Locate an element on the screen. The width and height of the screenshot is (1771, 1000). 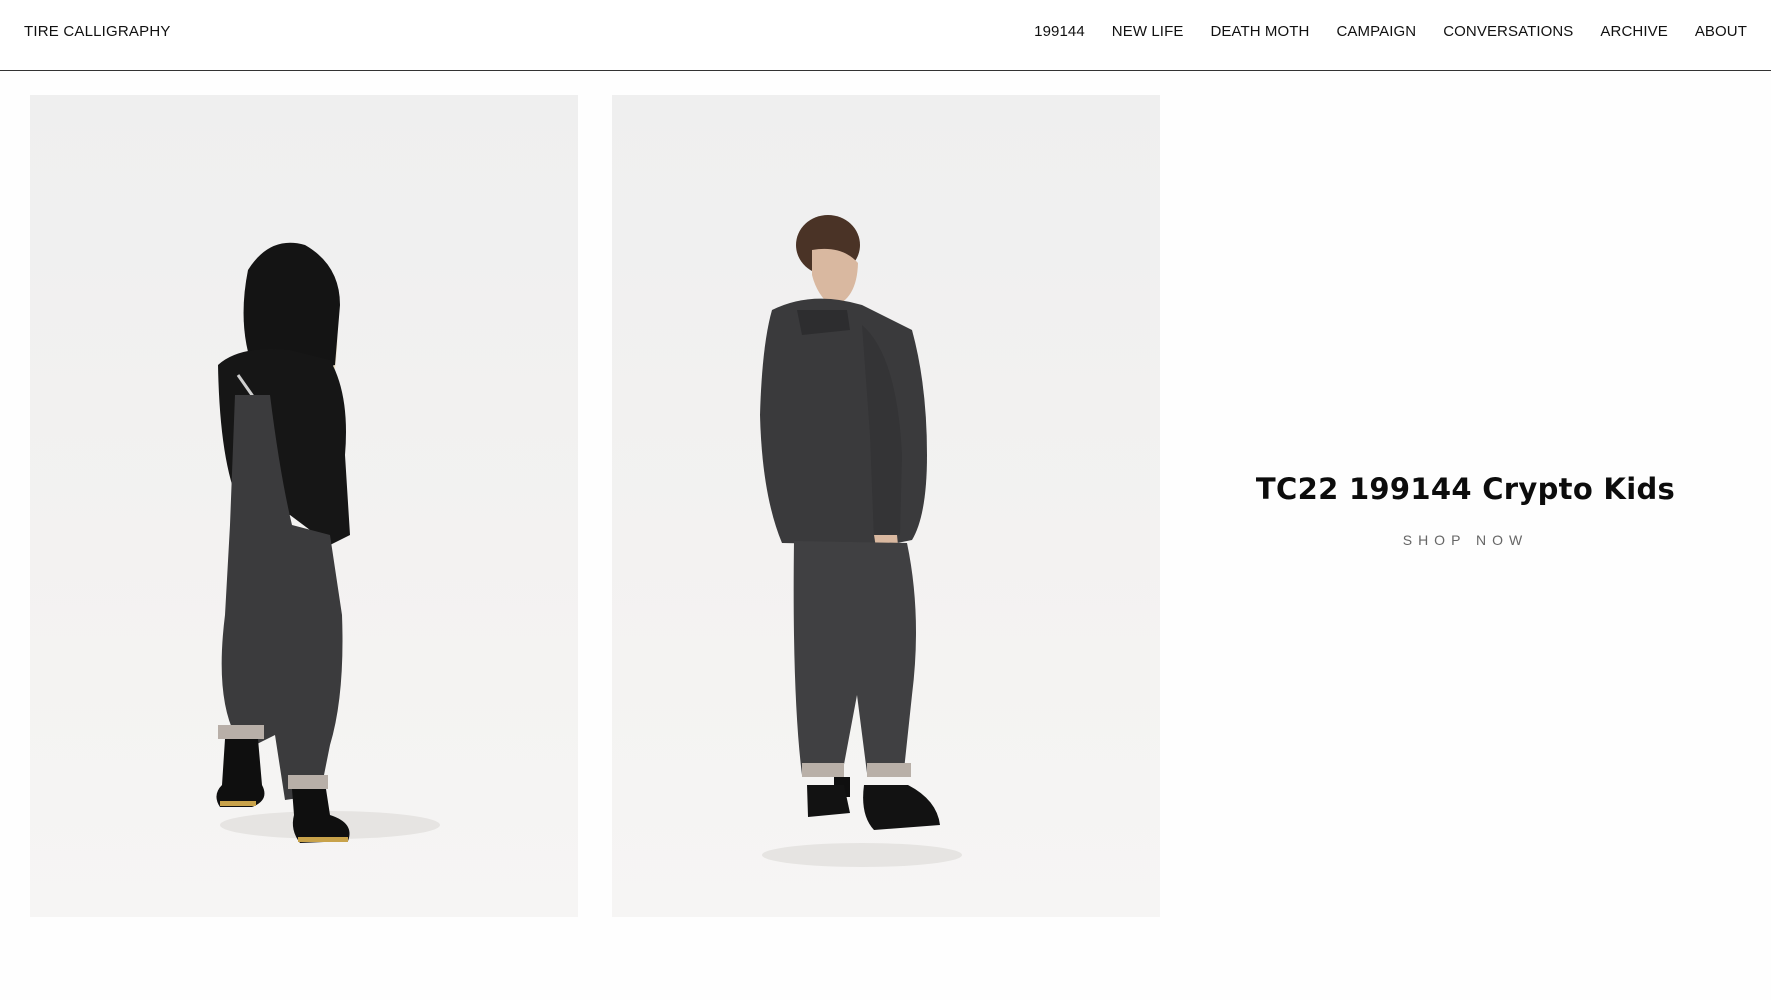
collection-title: TC22 199144 Crypto Kids is located at coordinates (1465, 489).